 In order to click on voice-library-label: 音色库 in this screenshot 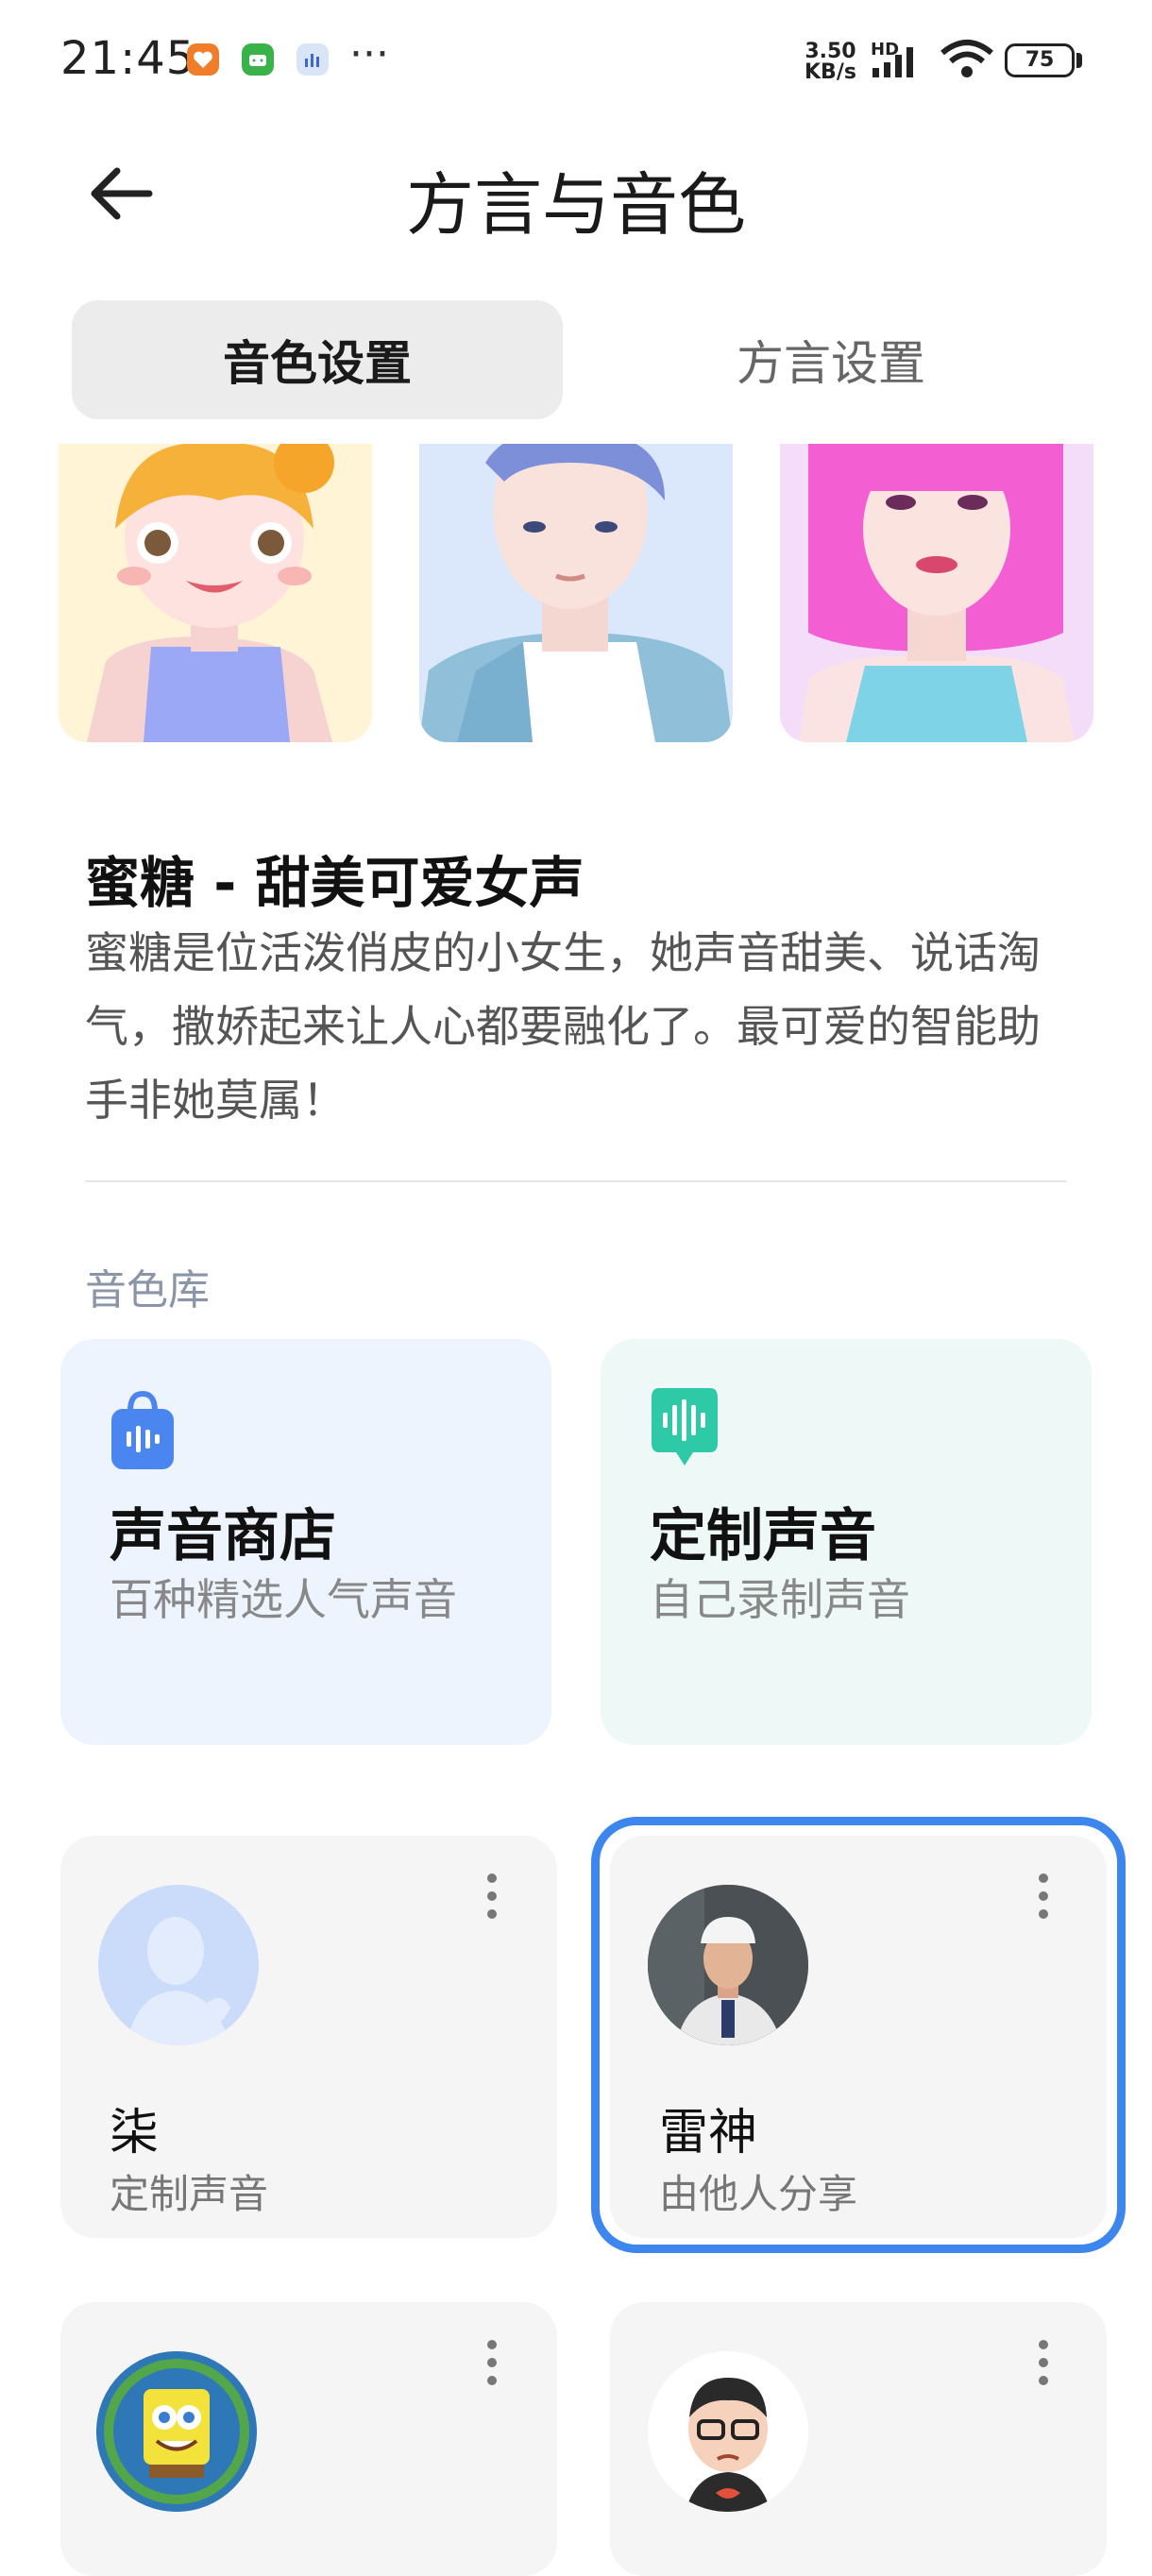, I will do `click(147, 1290)`.